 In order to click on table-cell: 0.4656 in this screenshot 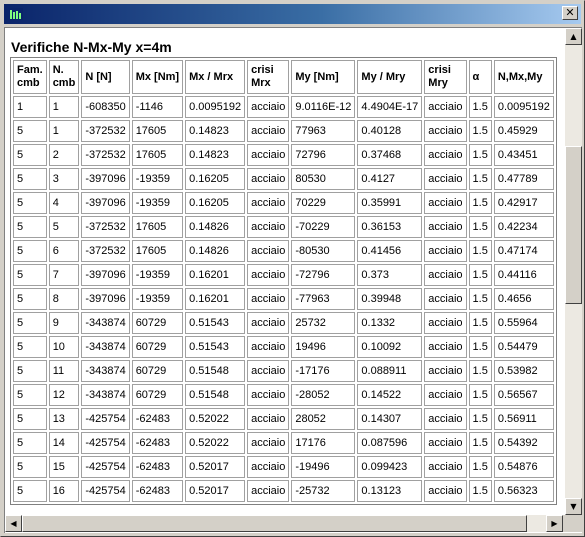, I will do `click(523, 299)`.